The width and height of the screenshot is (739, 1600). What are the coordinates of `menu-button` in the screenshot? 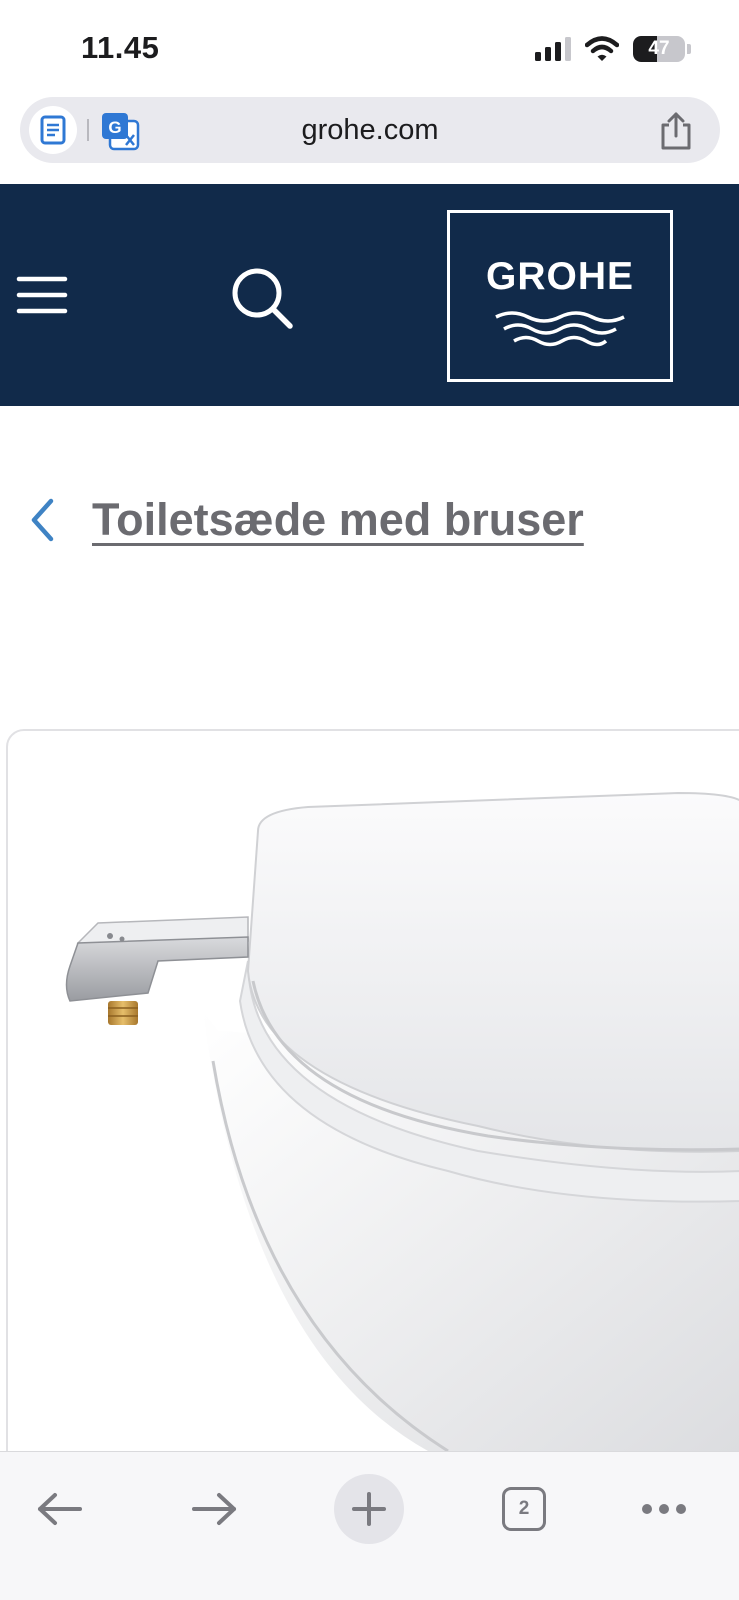 It's located at (42, 296).